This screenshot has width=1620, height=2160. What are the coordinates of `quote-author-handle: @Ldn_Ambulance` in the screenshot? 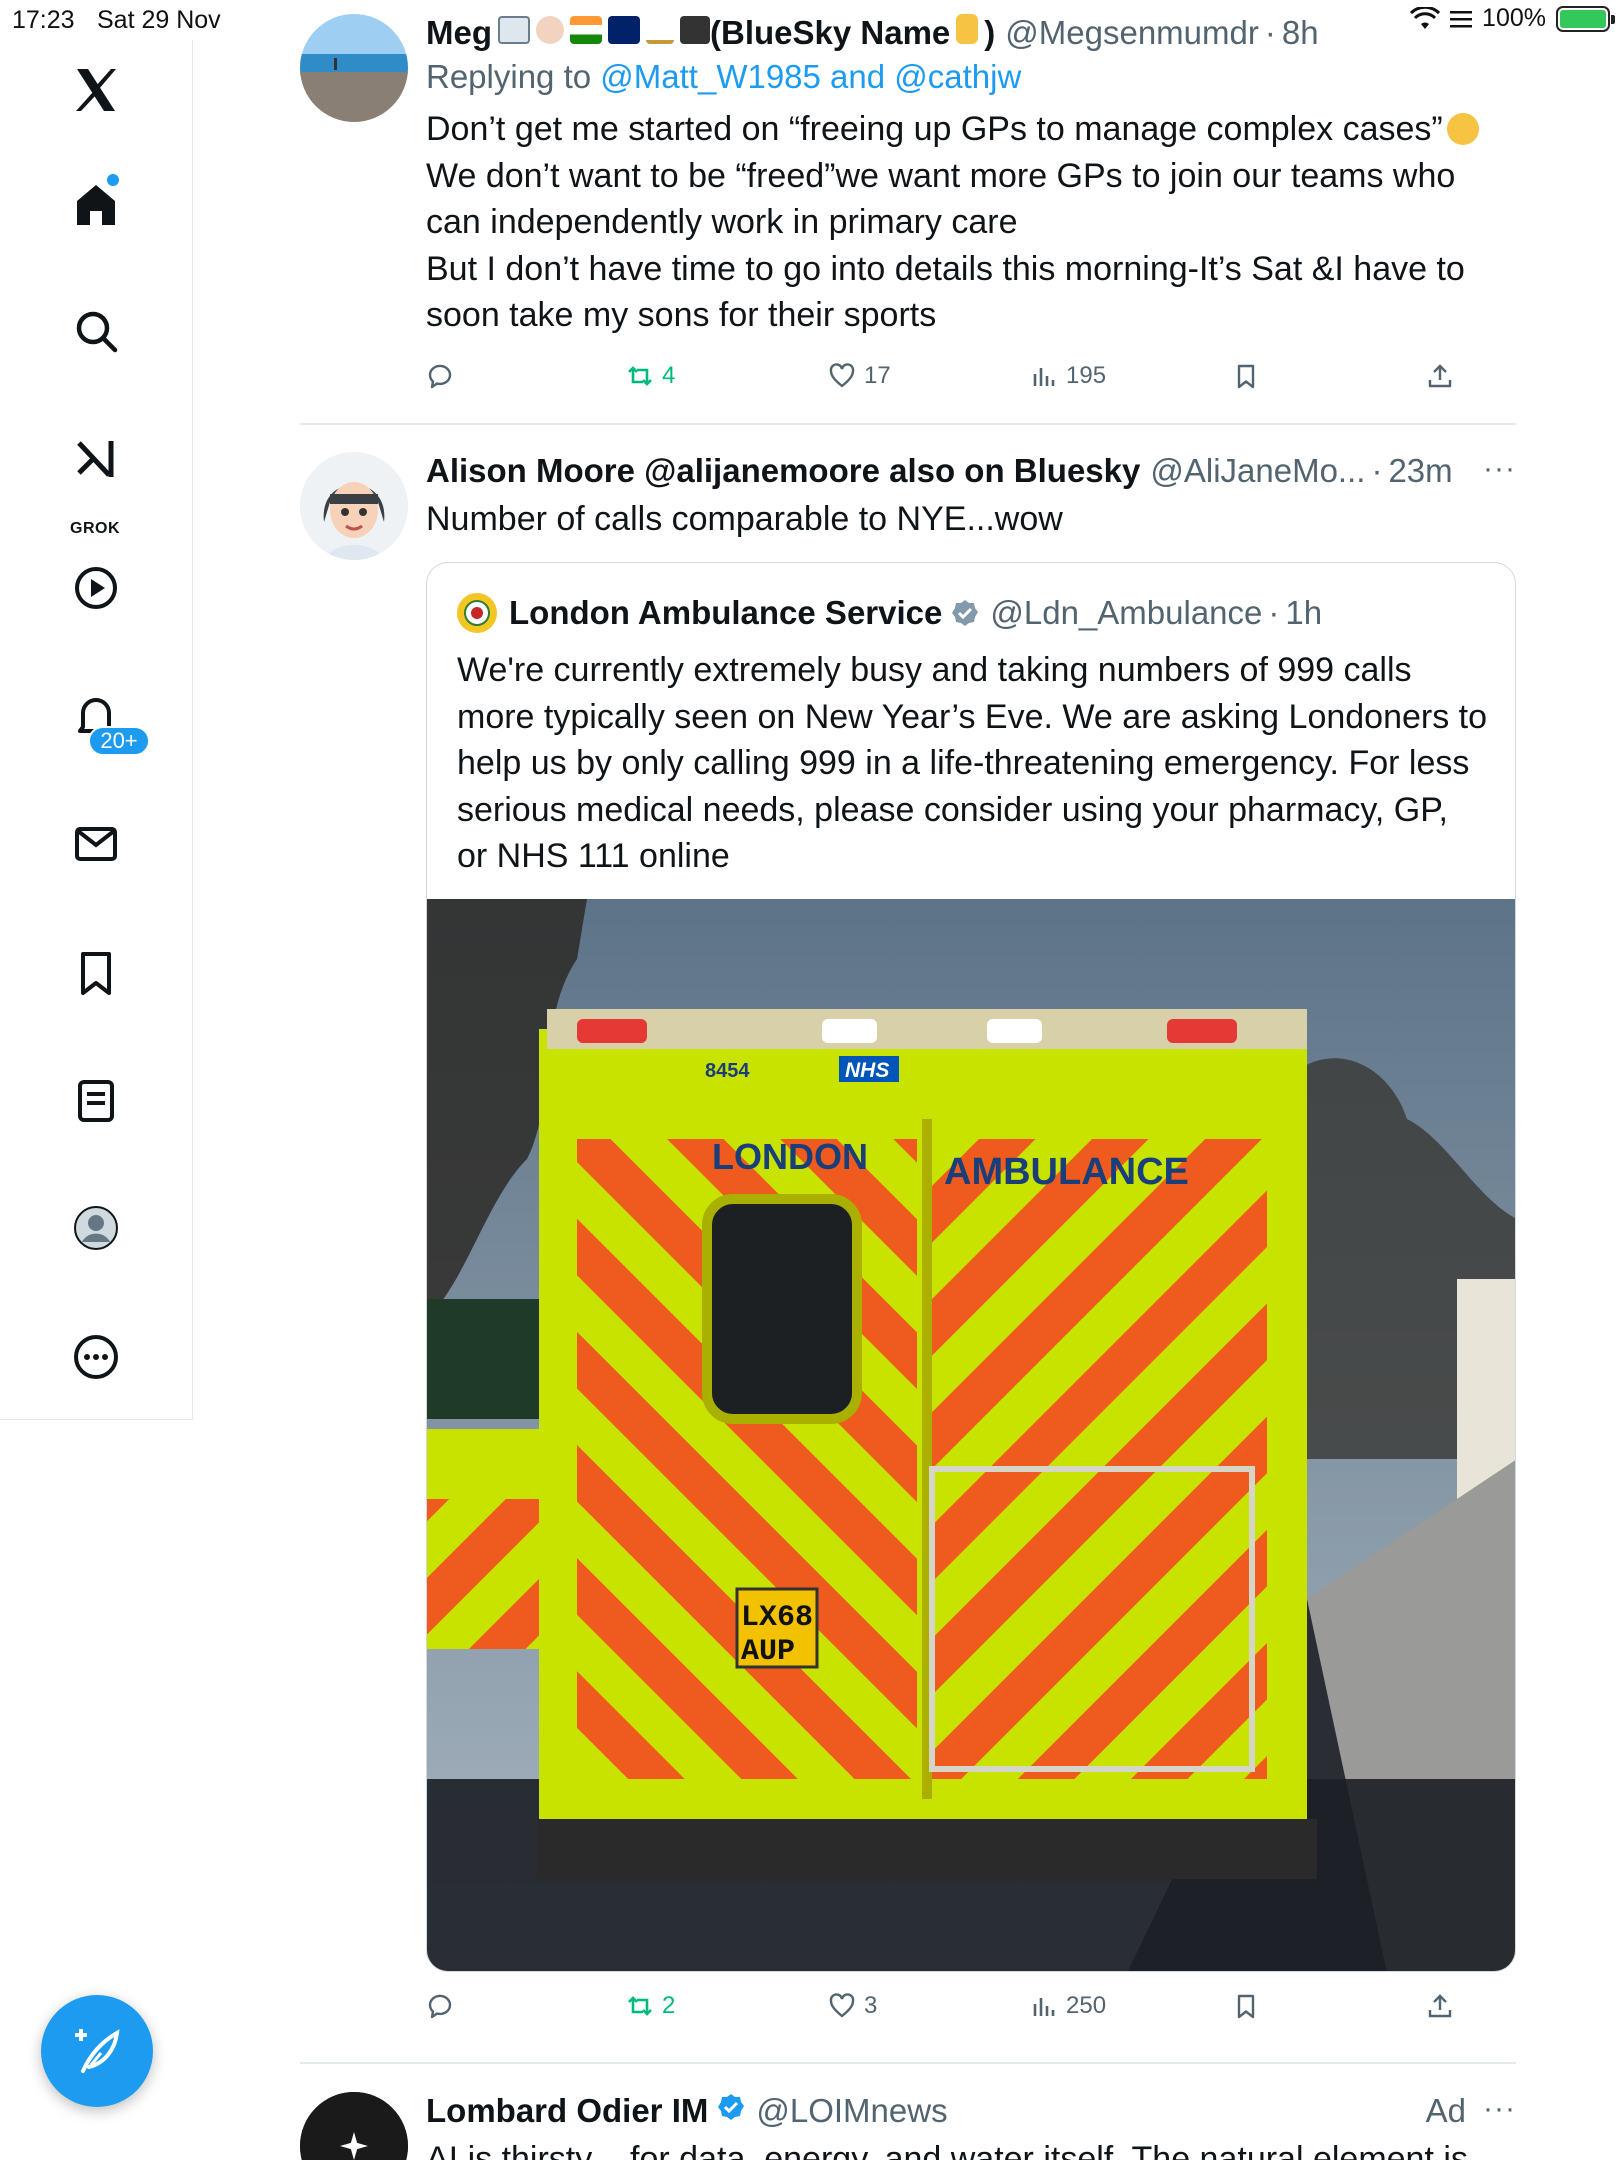 It's located at (1126, 613).